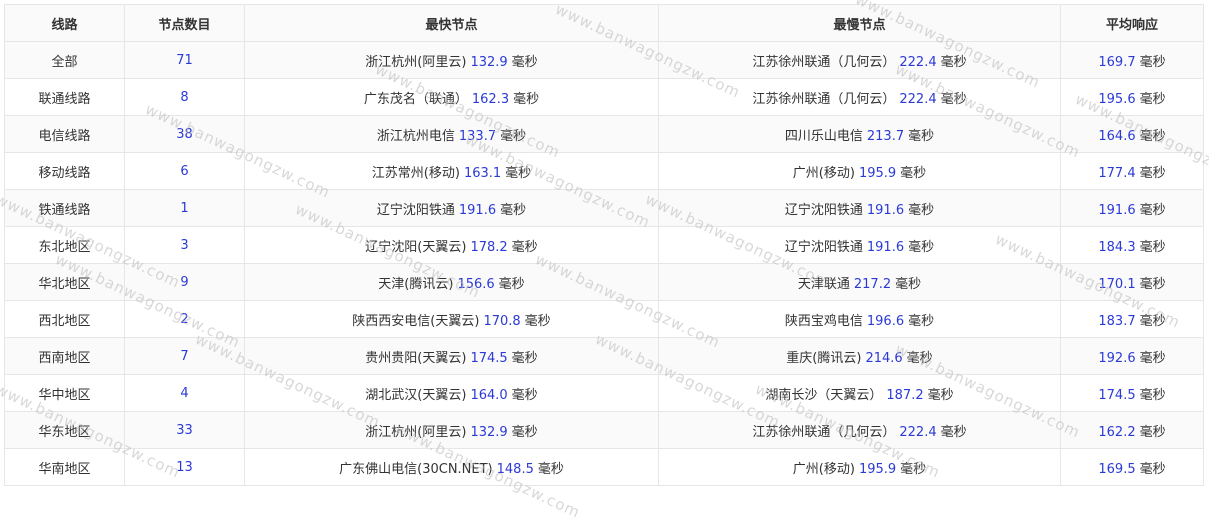 The width and height of the screenshot is (1209, 522). What do you see at coordinates (1117, 469) in the screenshot?
I see `average-ms: 169.5` at bounding box center [1117, 469].